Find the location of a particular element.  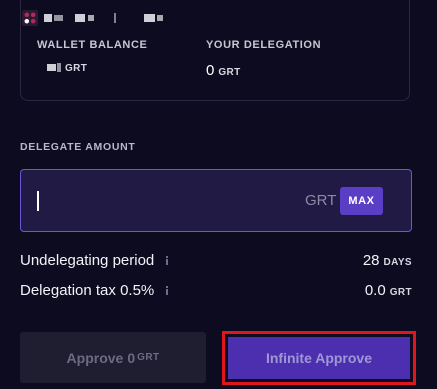

delegate-amount-label: DELEGATE AMOUNT is located at coordinates (78, 147).